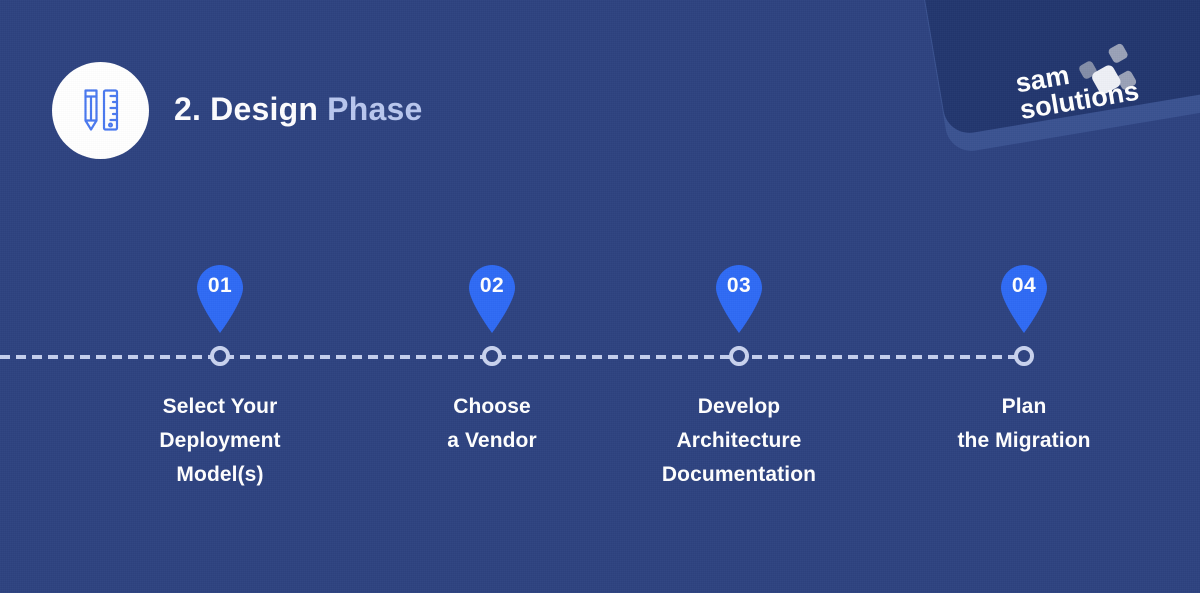 The height and width of the screenshot is (593, 1200). What do you see at coordinates (1024, 298) in the screenshot?
I see `map-pin-icon: 04` at bounding box center [1024, 298].